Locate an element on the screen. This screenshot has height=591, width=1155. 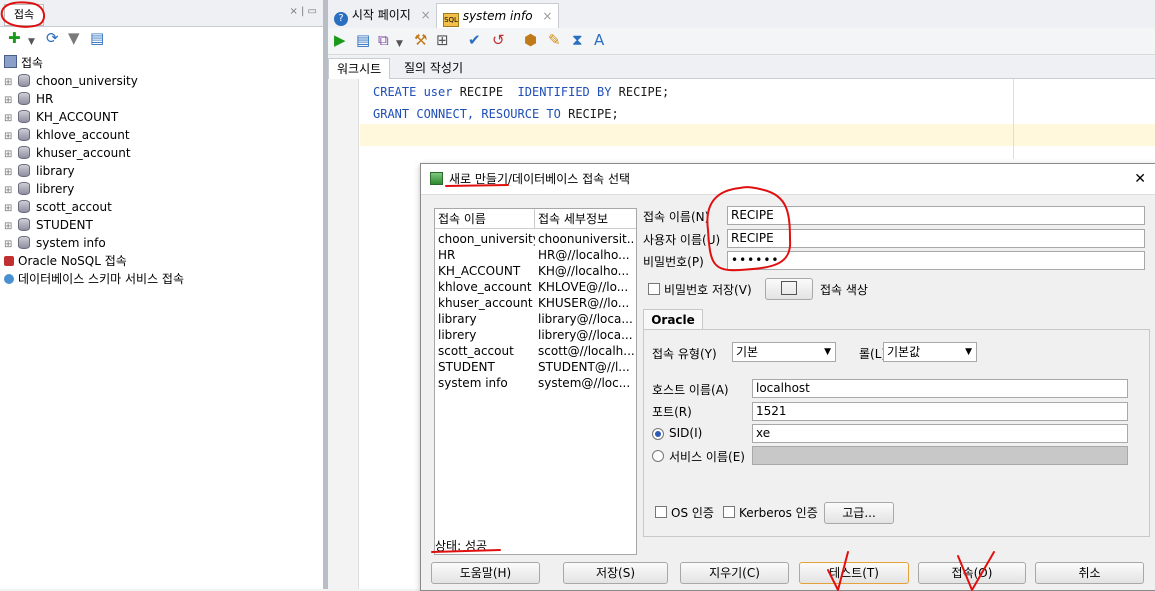
annotation-underline-title is located at coordinates (477, 185).